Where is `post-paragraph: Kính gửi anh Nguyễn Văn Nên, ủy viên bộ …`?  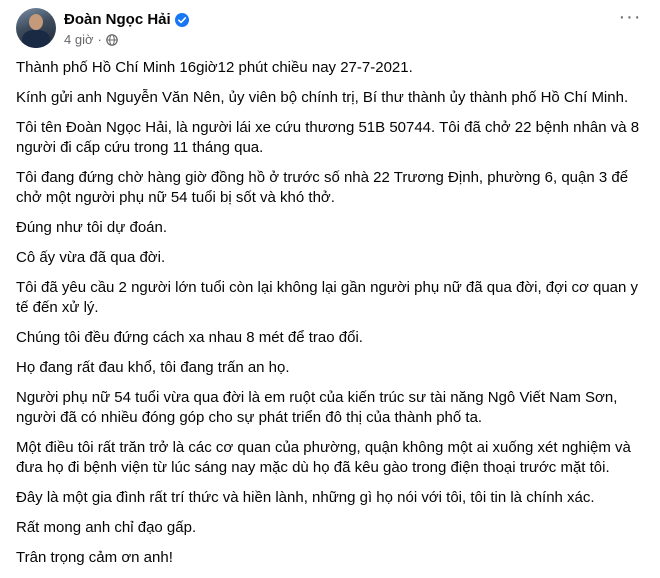 post-paragraph: Kính gửi anh Nguyễn Văn Nên, ủy viên bộ … is located at coordinates (322, 97).